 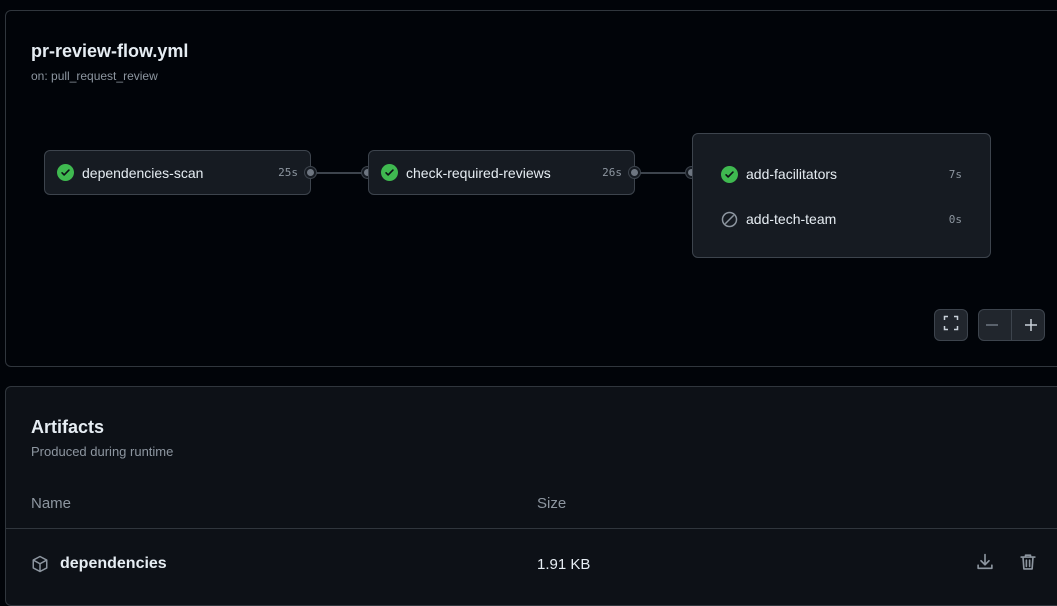 What do you see at coordinates (841, 219) in the screenshot?
I see `job-add-tech-team: add-tech-team 0s` at bounding box center [841, 219].